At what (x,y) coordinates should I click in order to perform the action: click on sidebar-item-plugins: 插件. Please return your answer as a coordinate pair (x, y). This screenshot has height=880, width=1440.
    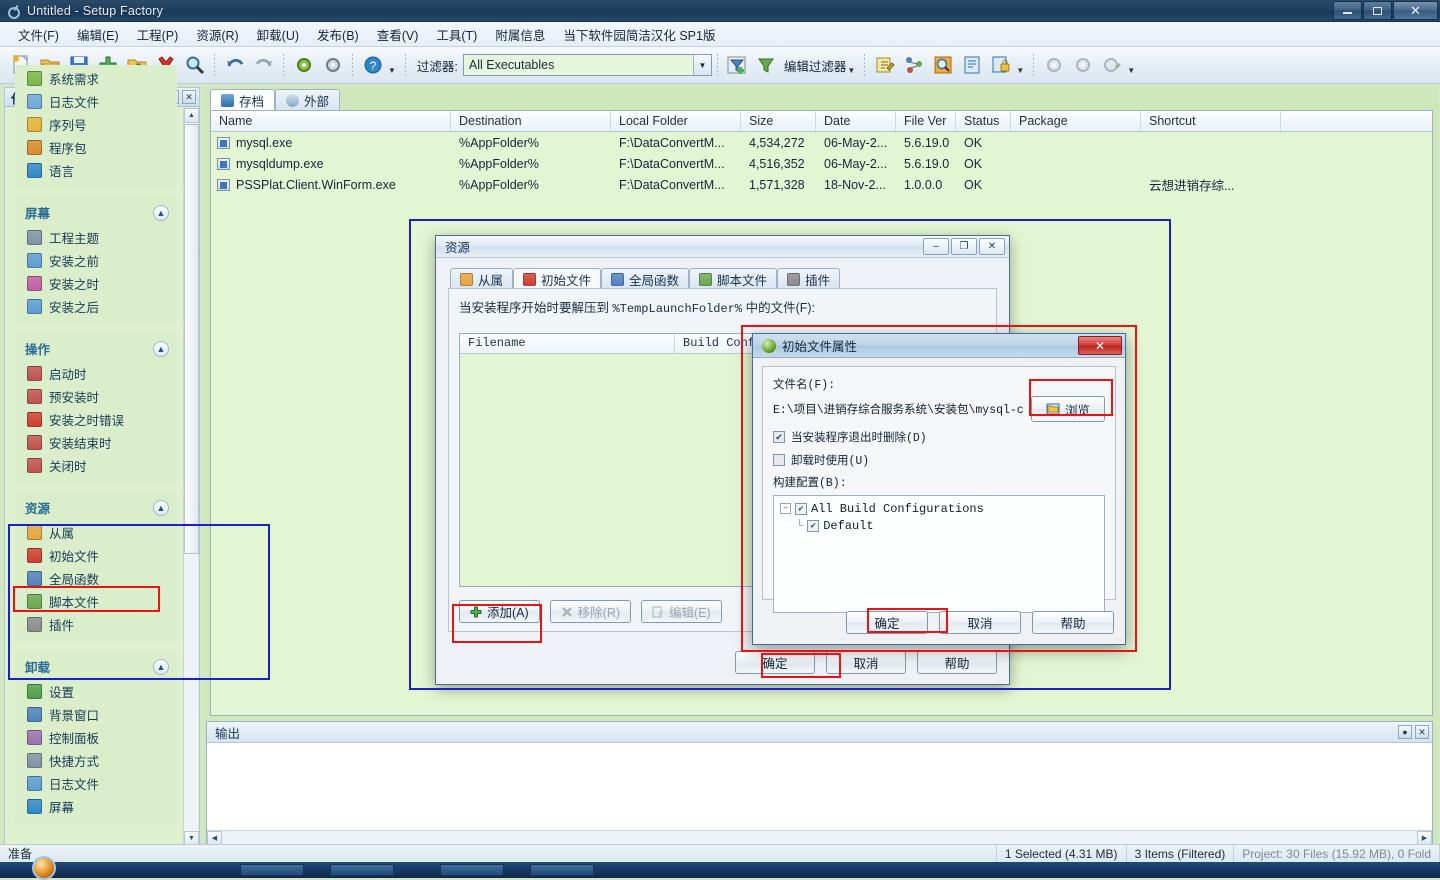
    Looking at the image, I should click on (96, 624).